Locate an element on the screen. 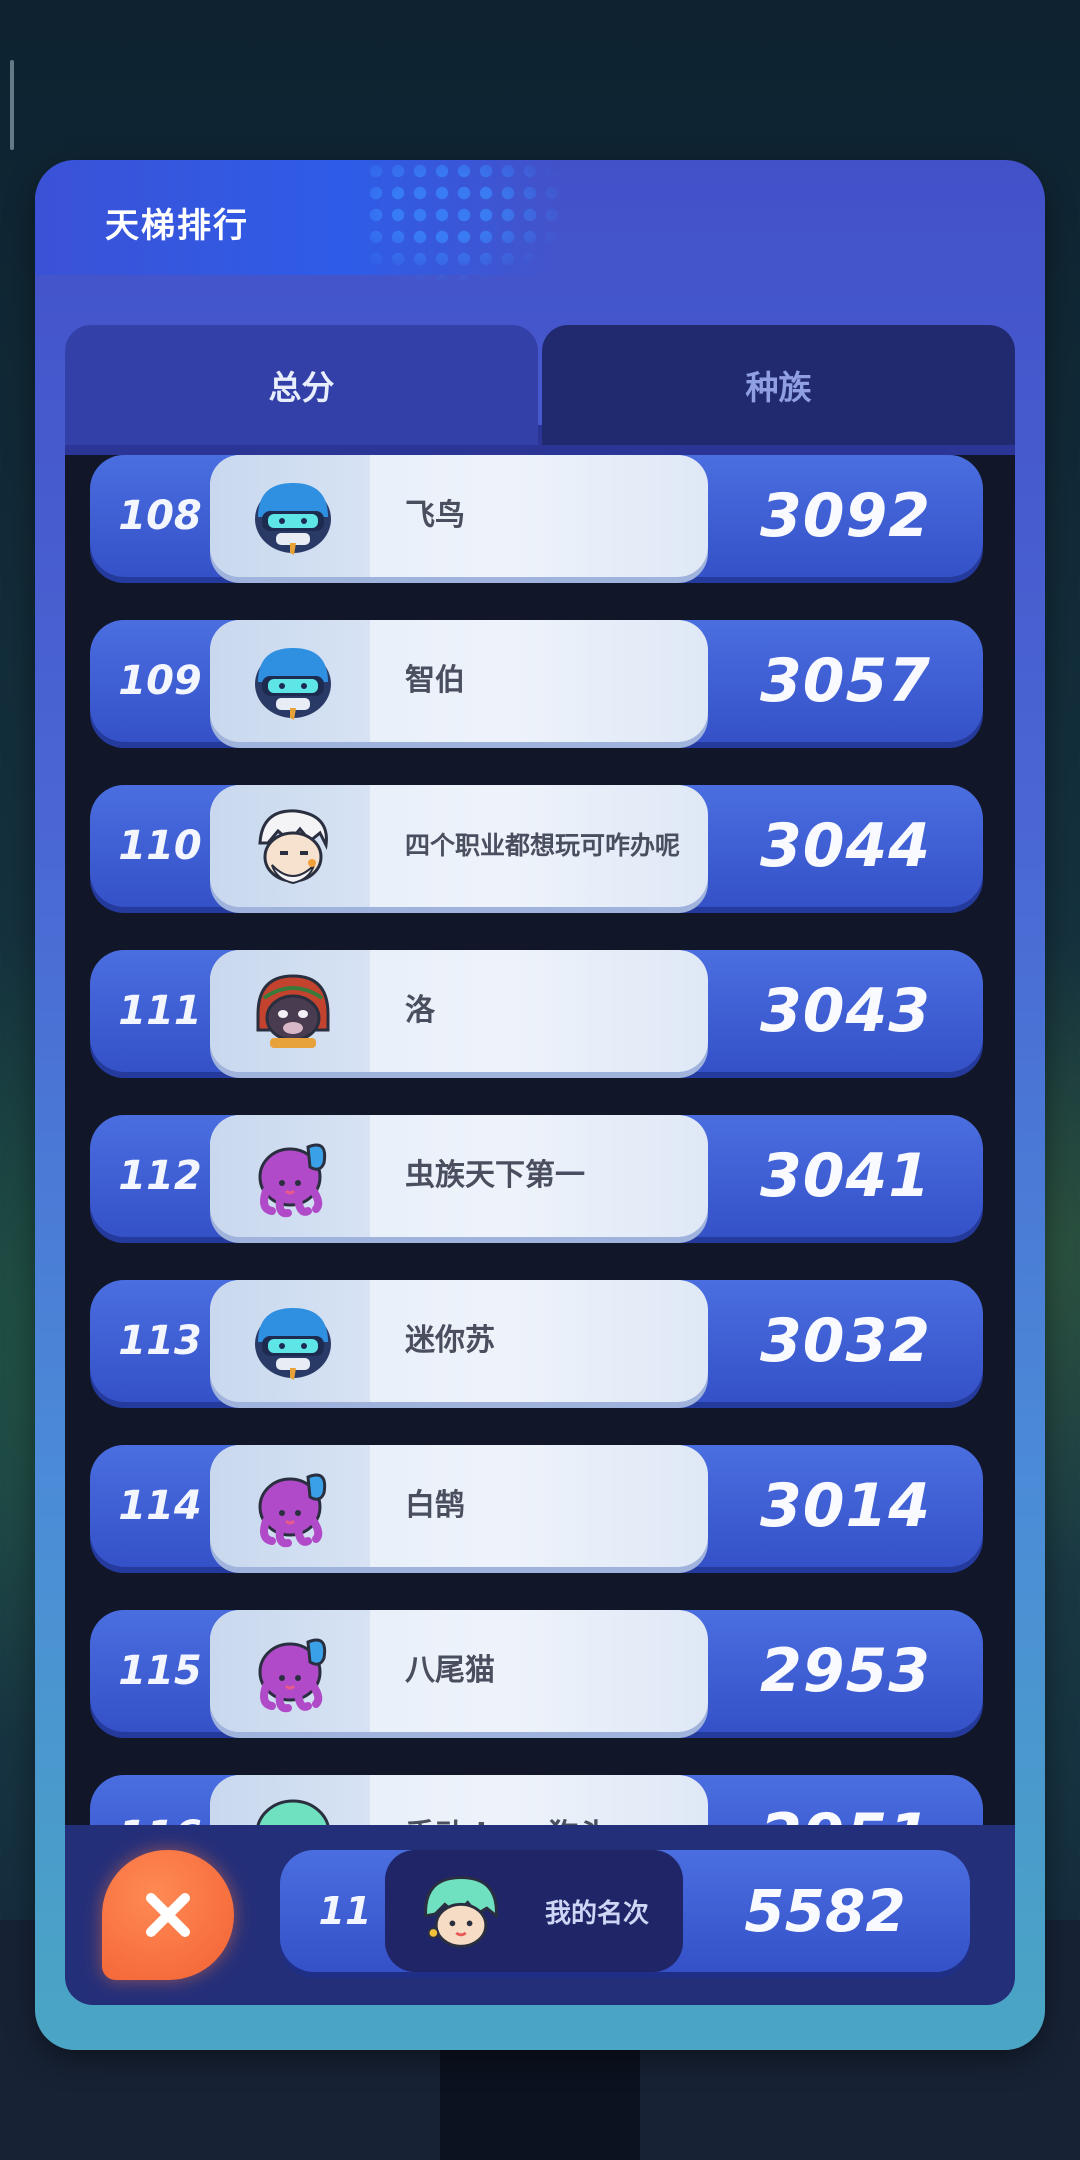  ranking-row: 115 八尾猫 2953 is located at coordinates (537, 1673).